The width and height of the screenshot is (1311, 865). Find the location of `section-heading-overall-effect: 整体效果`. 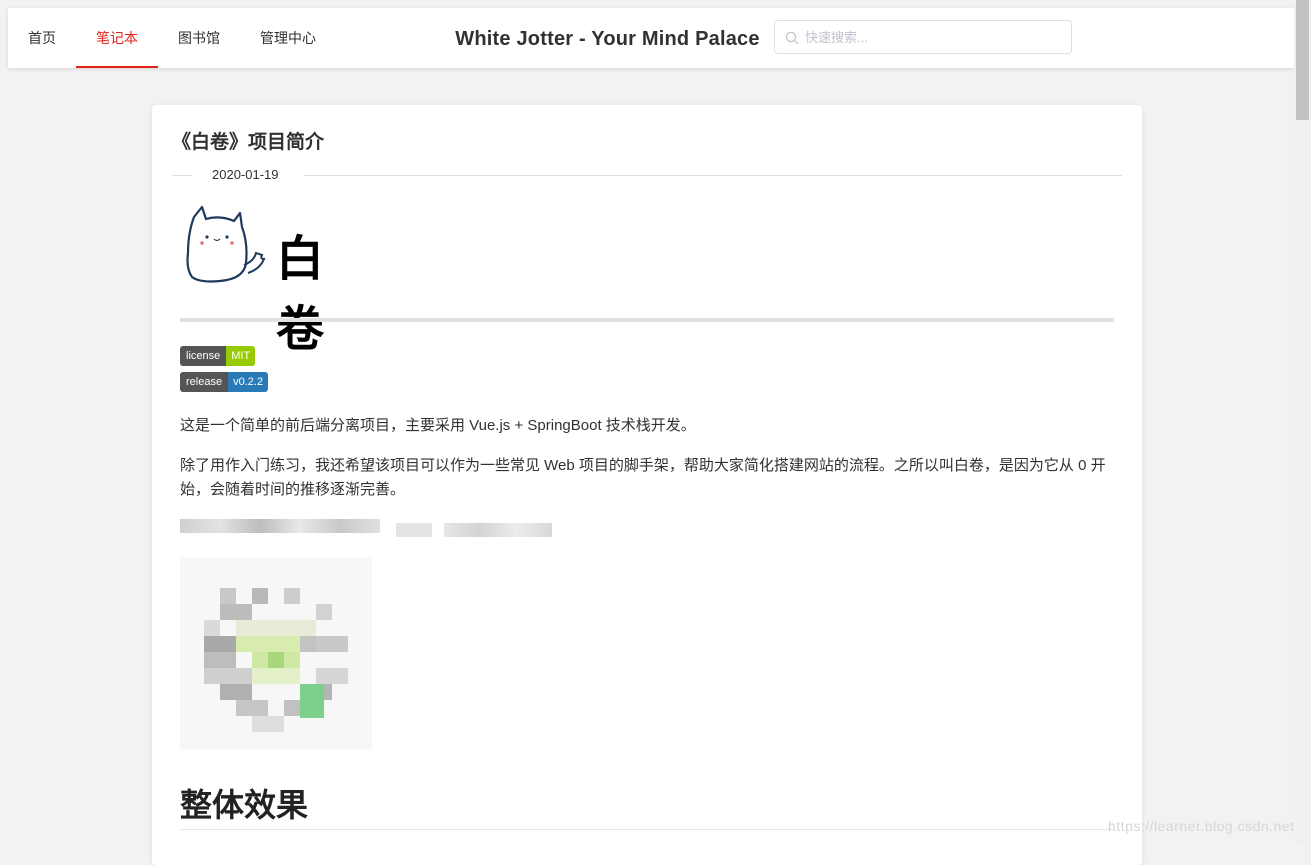

section-heading-overall-effect: 整体效果 is located at coordinates (244, 805).